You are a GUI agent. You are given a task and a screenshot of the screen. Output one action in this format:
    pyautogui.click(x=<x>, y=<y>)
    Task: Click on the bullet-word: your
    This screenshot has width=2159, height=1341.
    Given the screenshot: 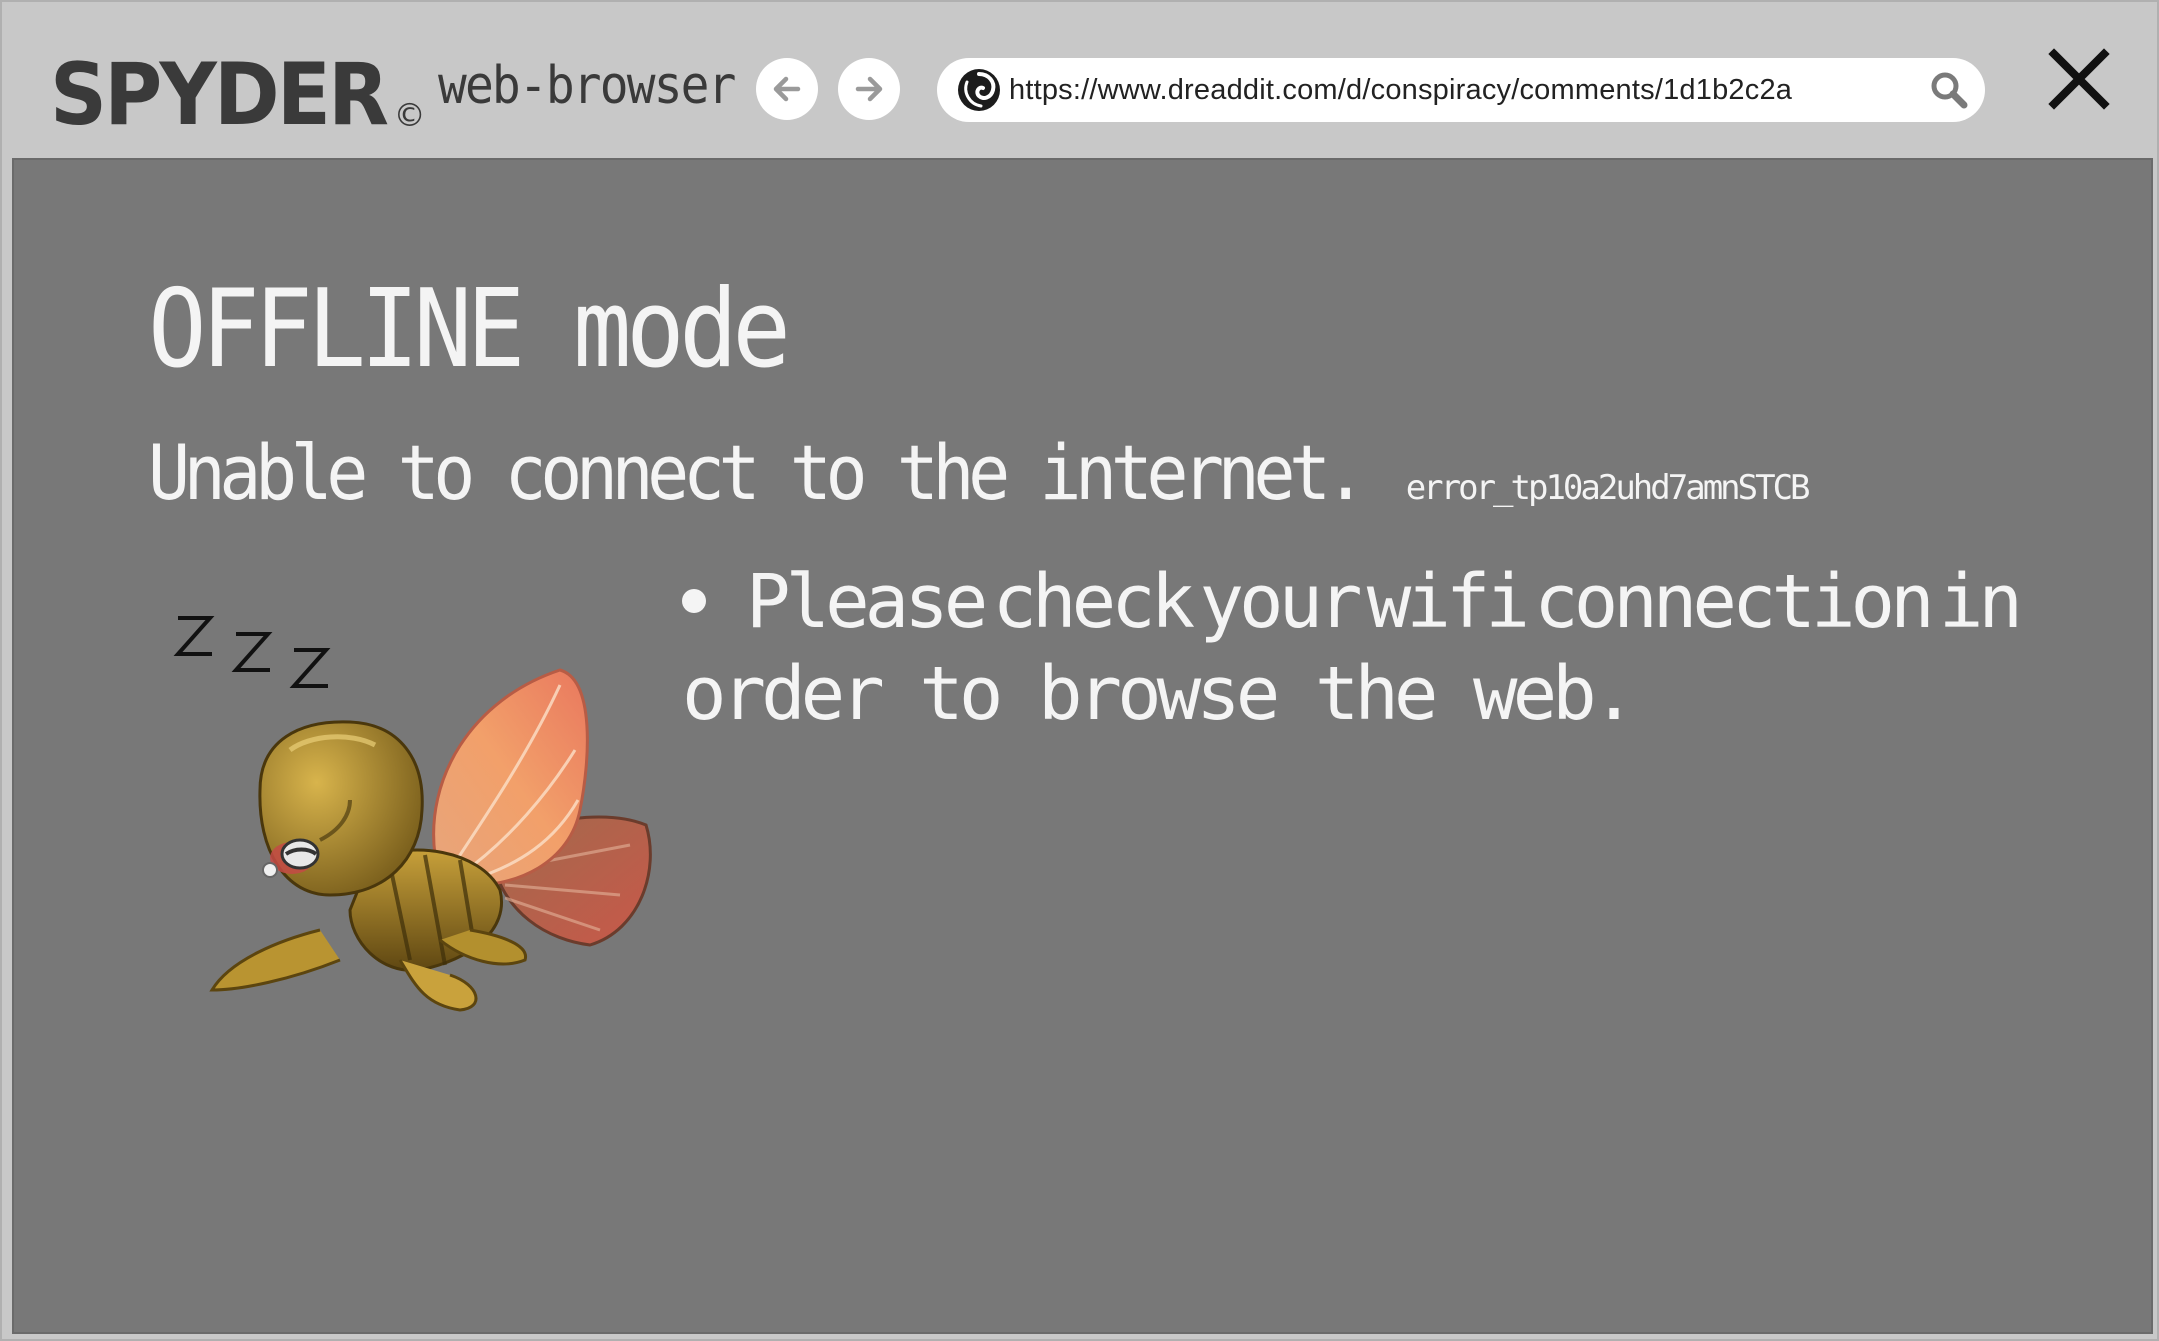 What is the action you would take?
    pyautogui.click(x=1280, y=602)
    